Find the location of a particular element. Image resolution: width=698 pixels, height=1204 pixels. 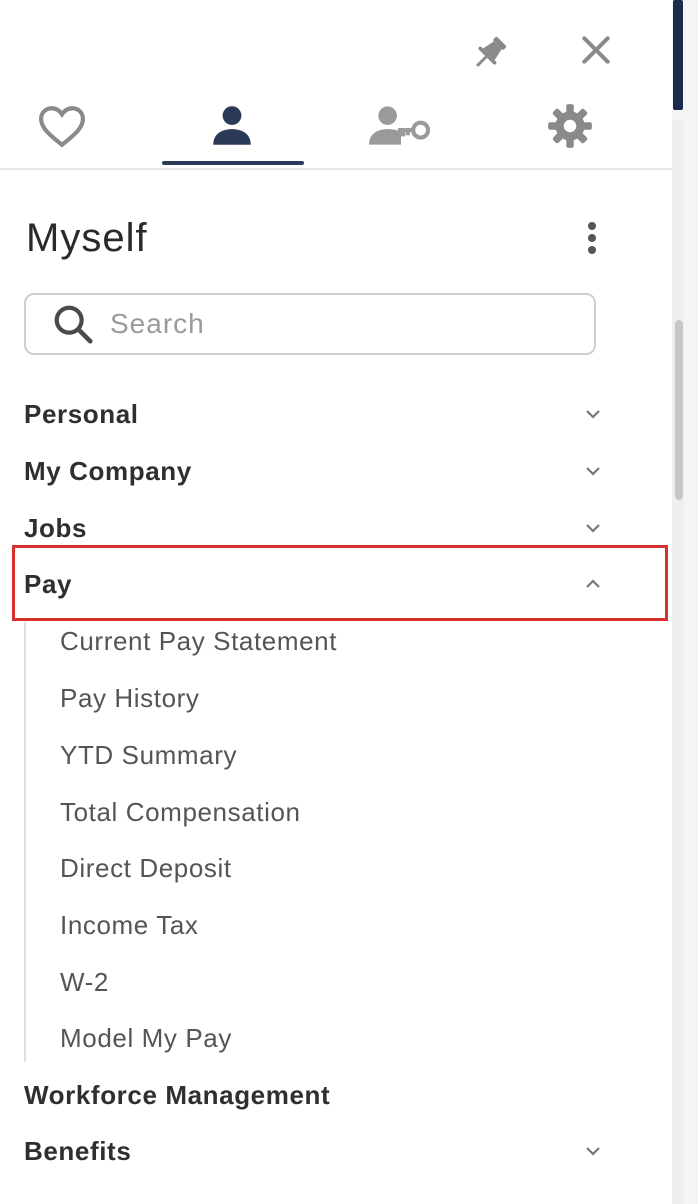

section-personal: Personal is located at coordinates (320, 414).